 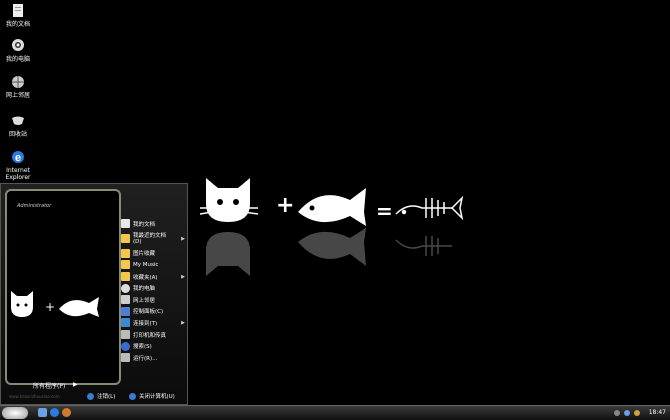 What do you see at coordinates (125, 346) in the screenshot?
I see `search-icon` at bounding box center [125, 346].